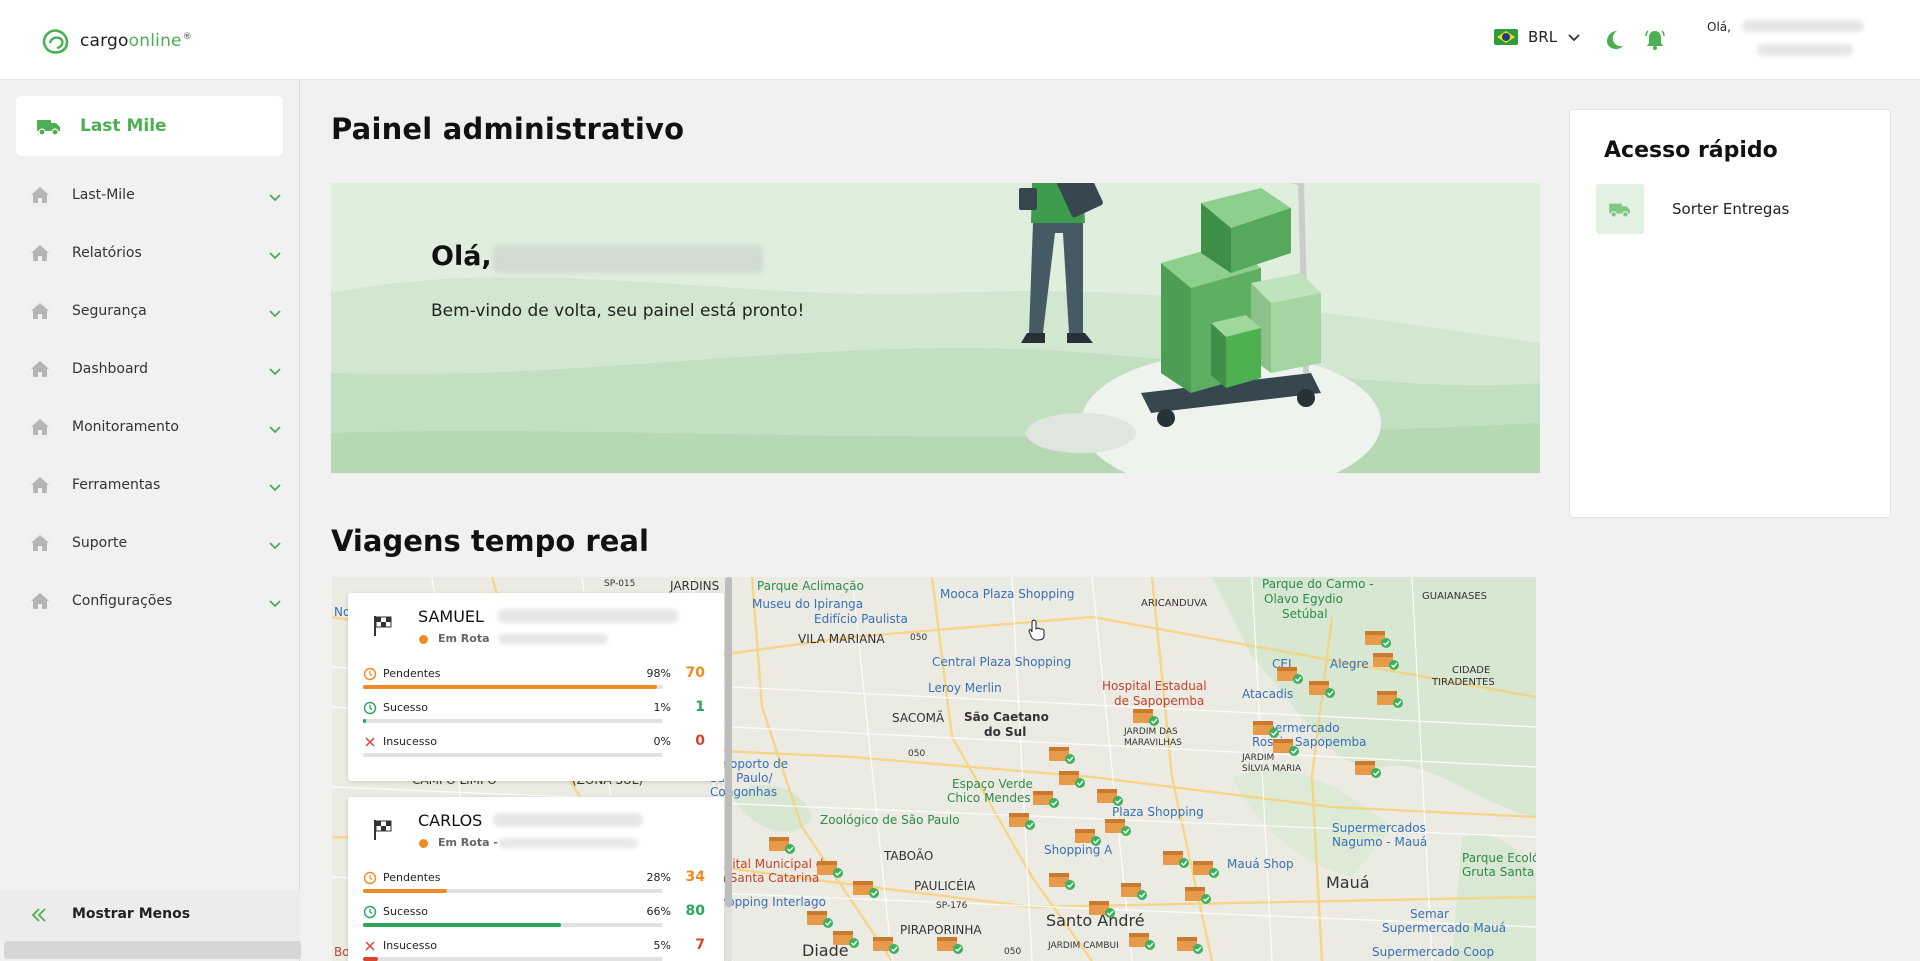  Describe the element at coordinates (110, 369) in the screenshot. I see `sidebar-item-label: Dashboard` at that location.